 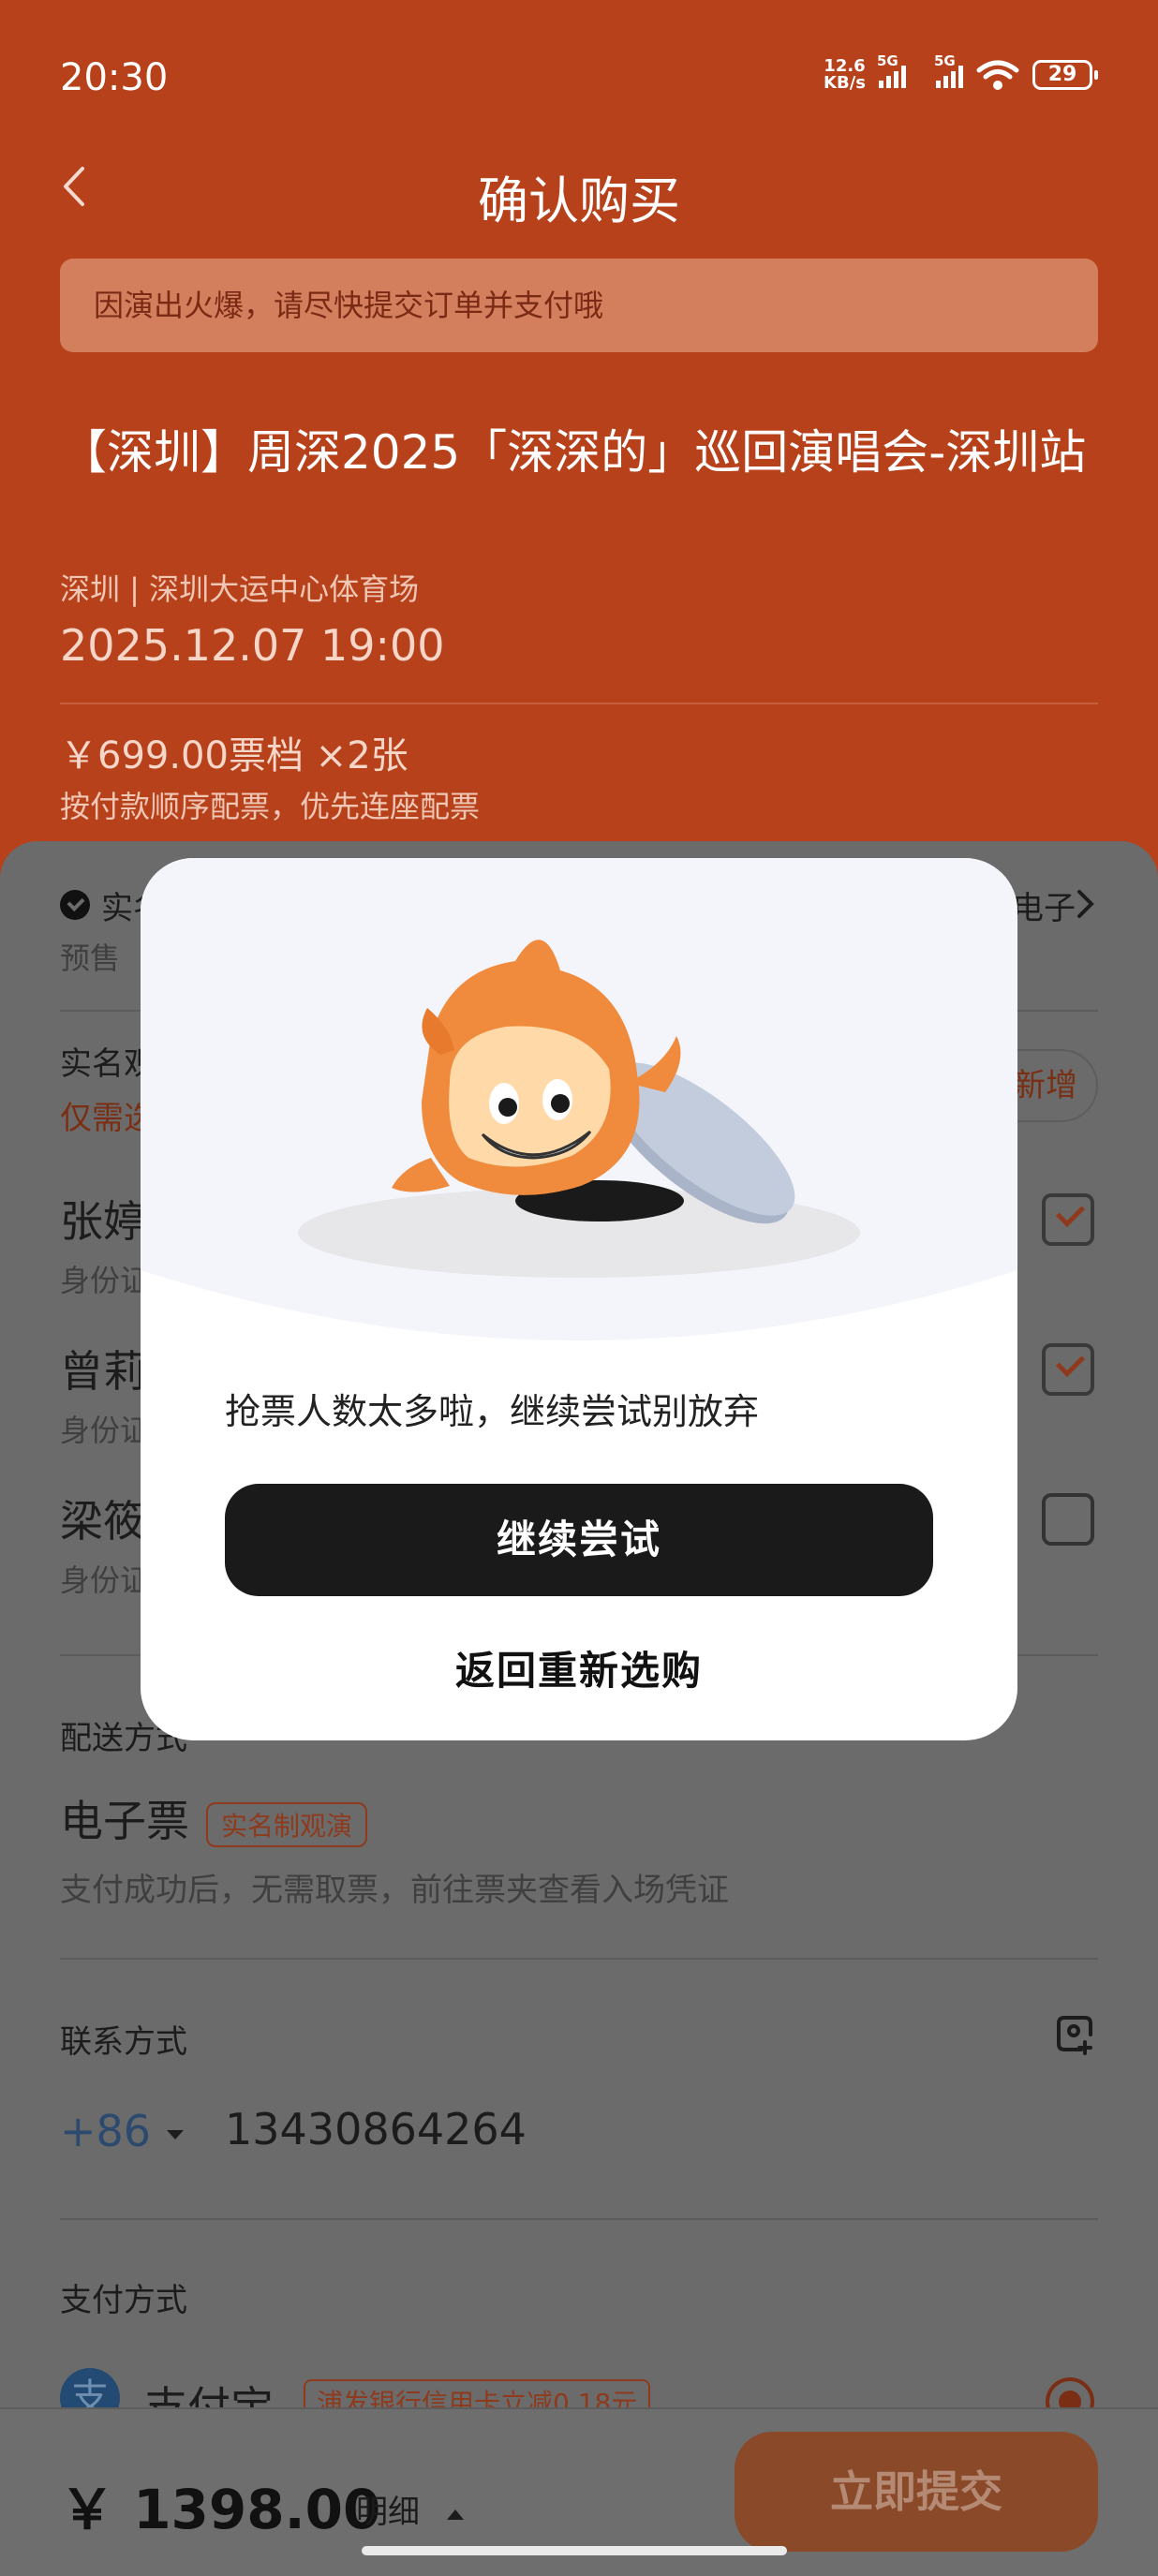 I want to click on seat-allocation-rule: 按付款顺序配票，优先连座配票, so click(x=270, y=806).